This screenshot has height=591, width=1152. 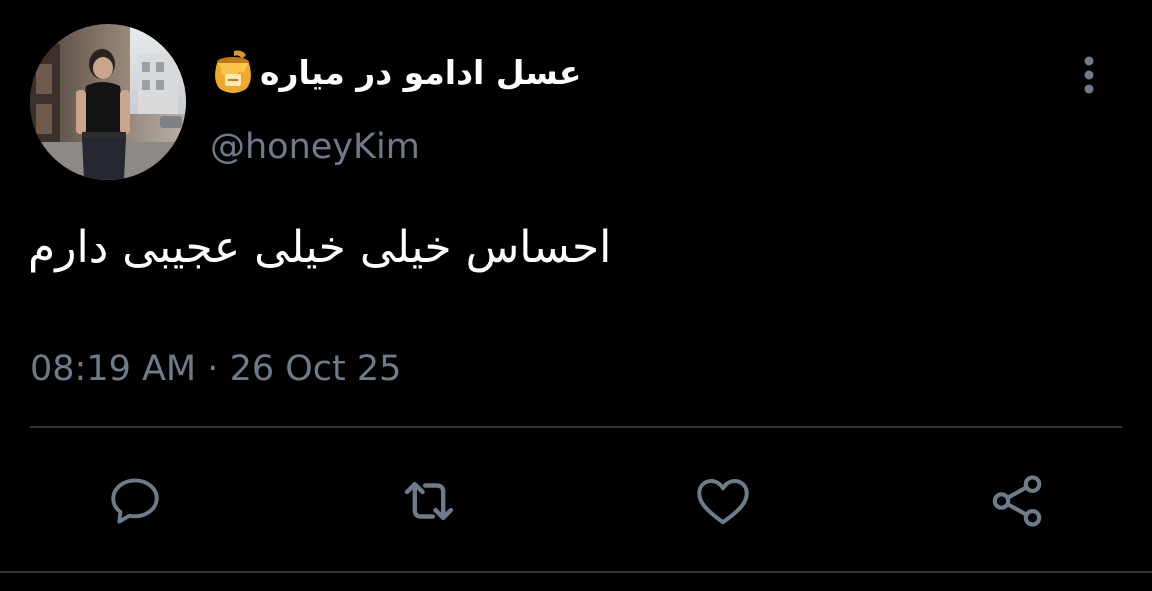 I want to click on author-name-row: عسل ادامو در میاره, so click(x=396, y=72).